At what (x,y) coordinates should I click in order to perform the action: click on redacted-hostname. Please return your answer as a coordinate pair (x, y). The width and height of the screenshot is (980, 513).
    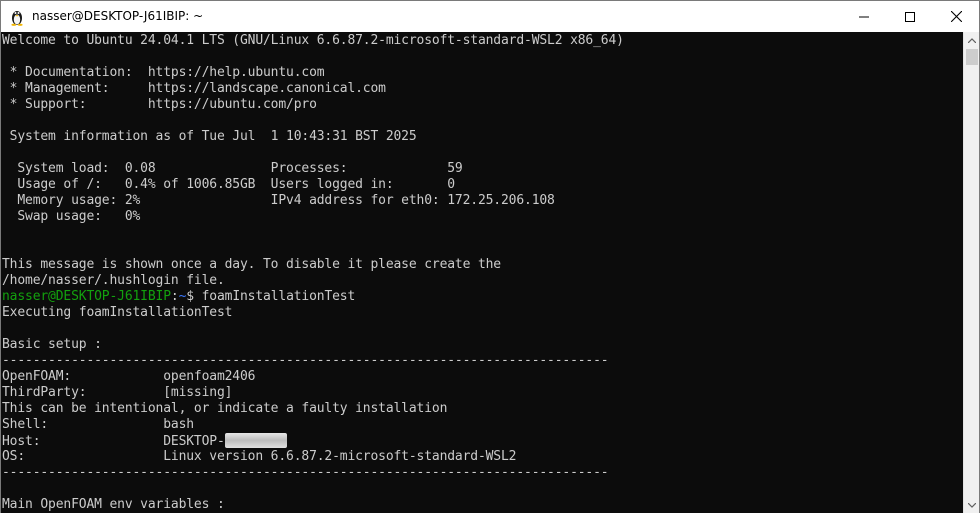
    Looking at the image, I should click on (255, 440).